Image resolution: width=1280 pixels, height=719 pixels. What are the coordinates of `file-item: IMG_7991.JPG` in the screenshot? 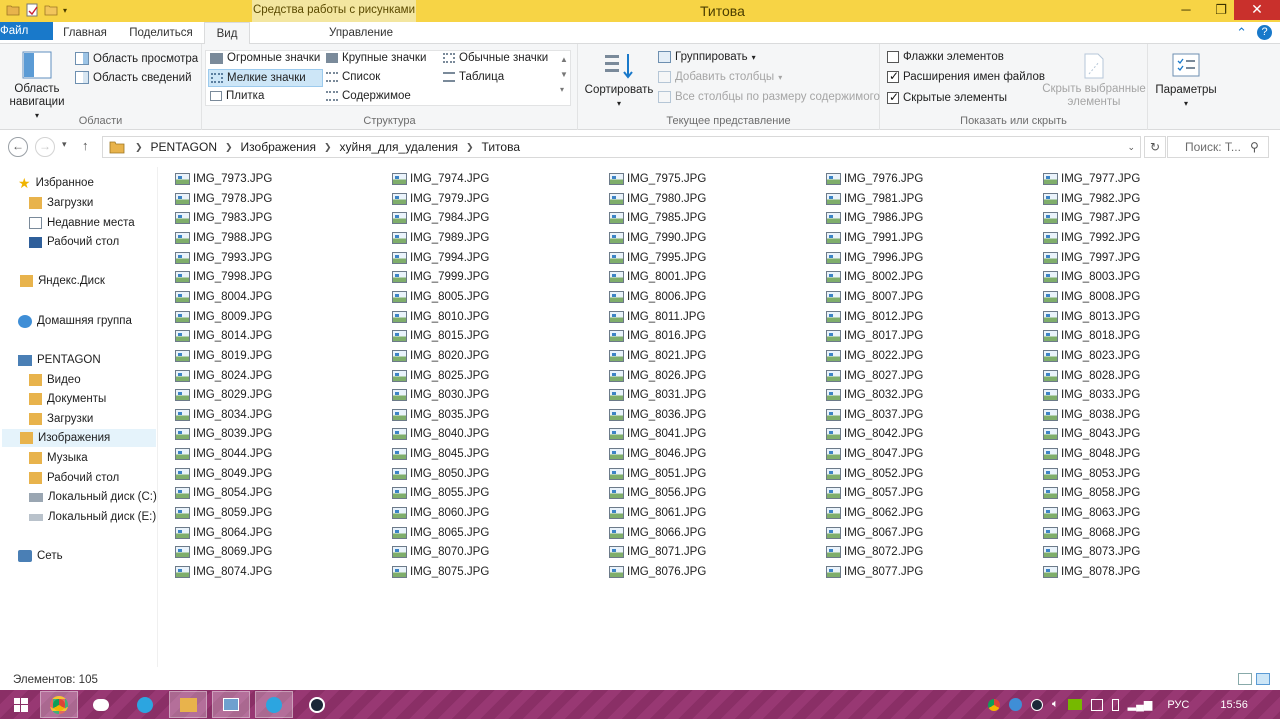 It's located at (874, 238).